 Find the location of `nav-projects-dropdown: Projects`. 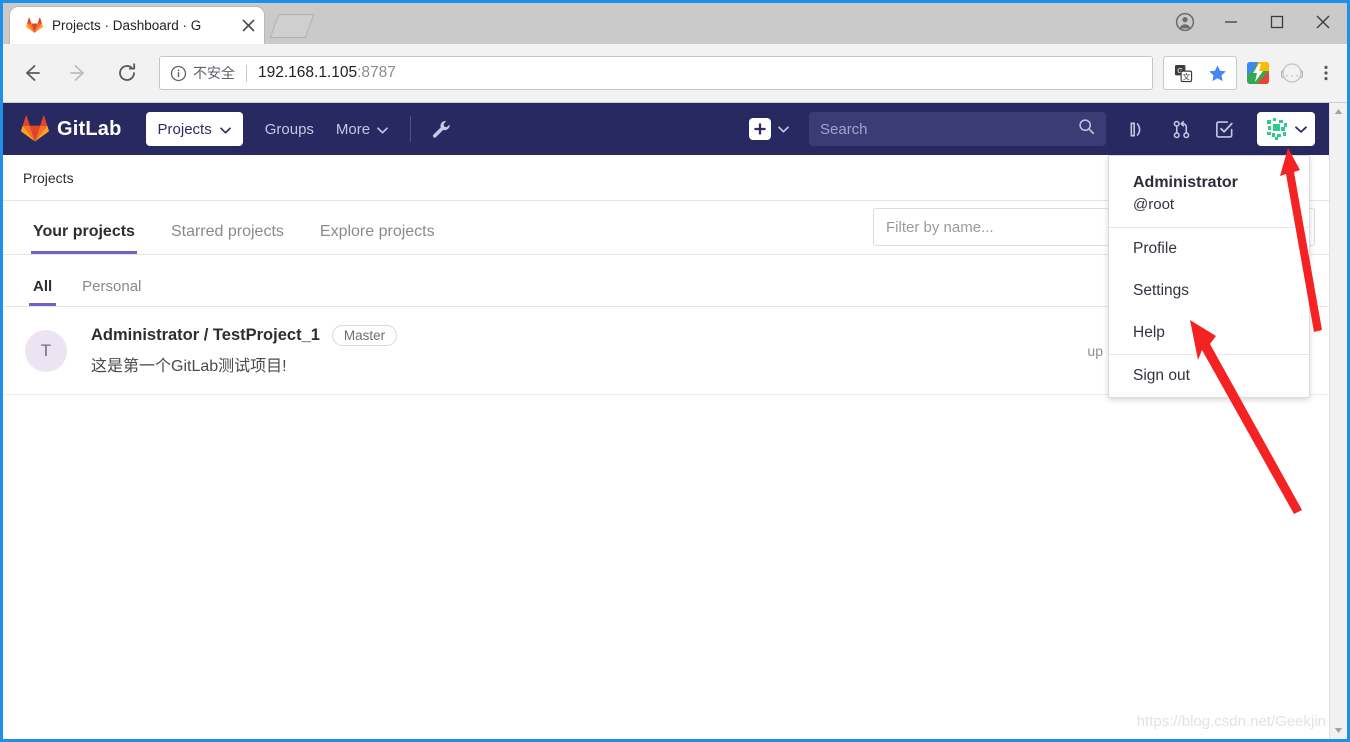

nav-projects-dropdown: Projects is located at coordinates (194, 129).